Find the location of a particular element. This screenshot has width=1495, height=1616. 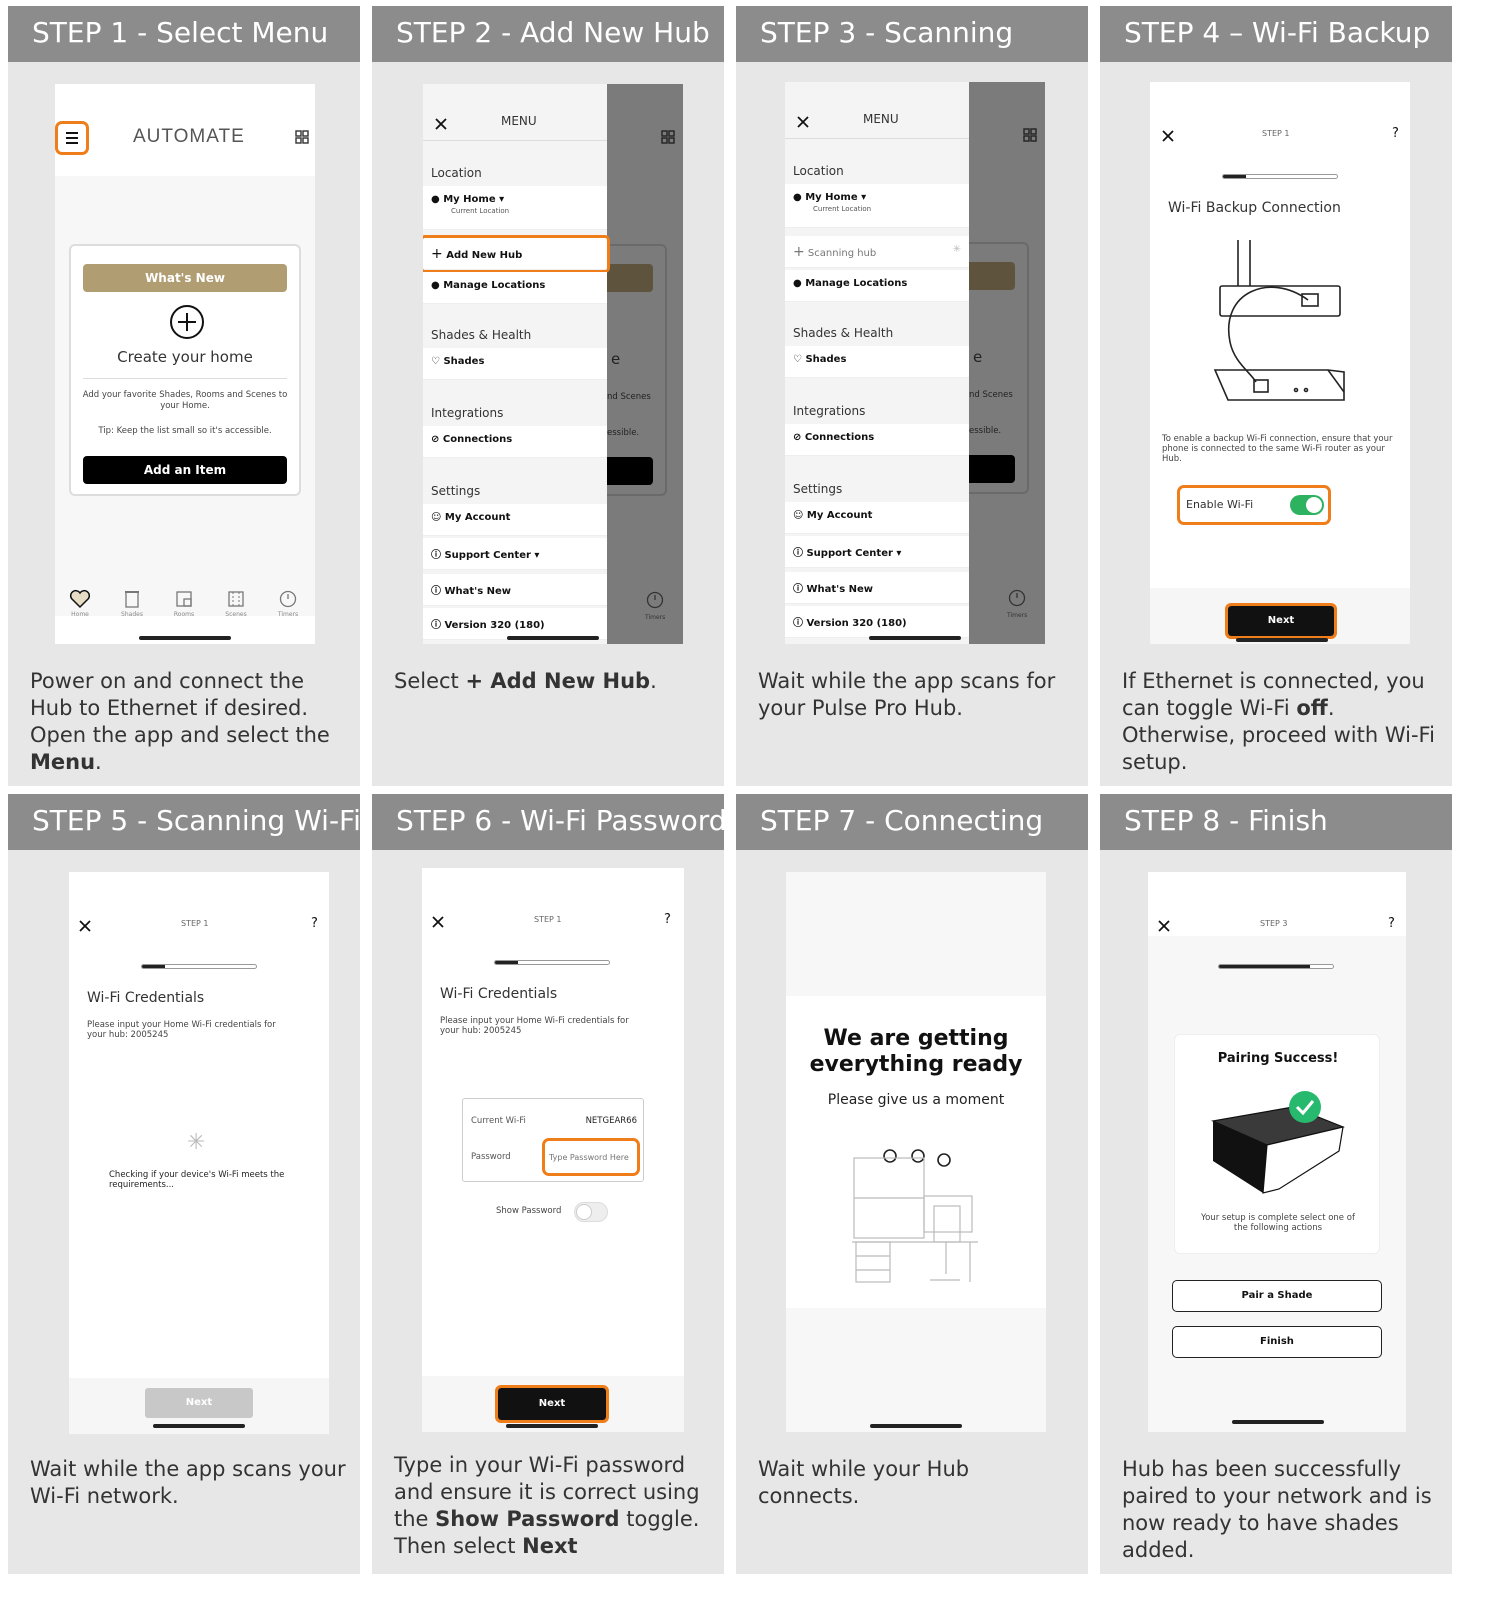

menu-button is located at coordinates (72, 138).